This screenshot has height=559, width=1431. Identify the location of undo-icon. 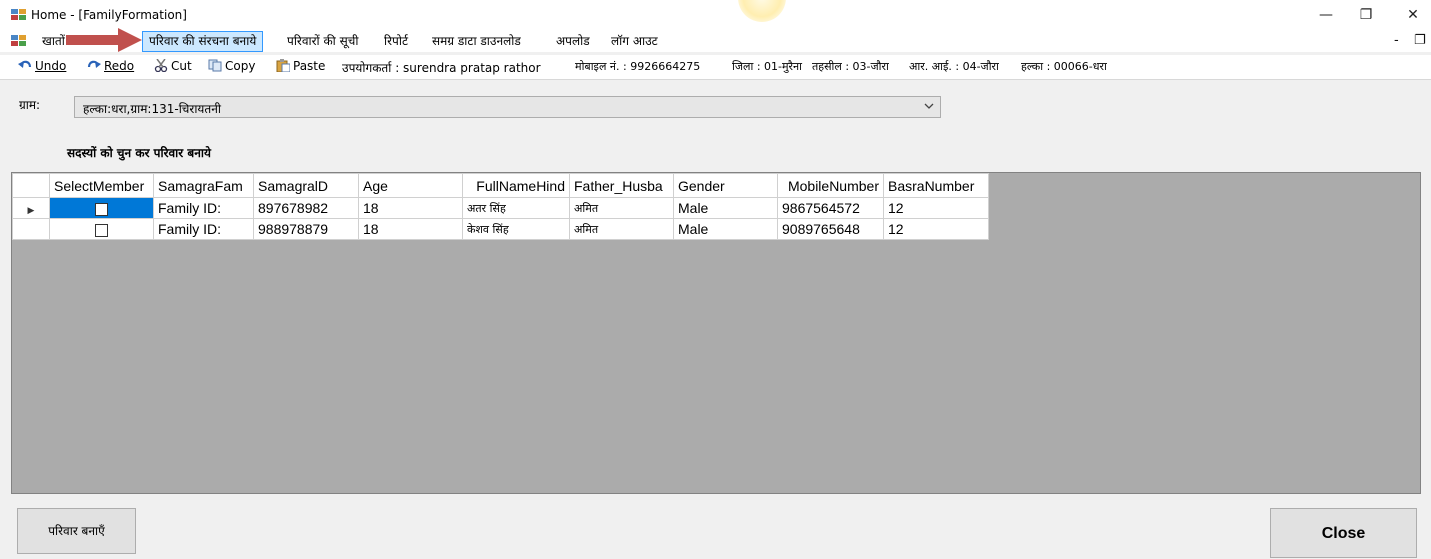
(25, 65).